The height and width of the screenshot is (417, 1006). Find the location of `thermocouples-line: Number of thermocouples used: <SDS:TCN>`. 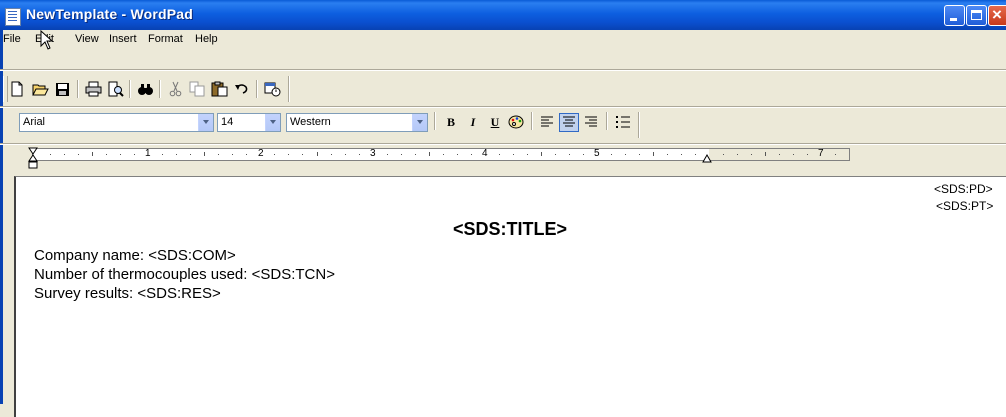

thermocouples-line: Number of thermocouples used: <SDS:TCN> is located at coordinates (184, 274).